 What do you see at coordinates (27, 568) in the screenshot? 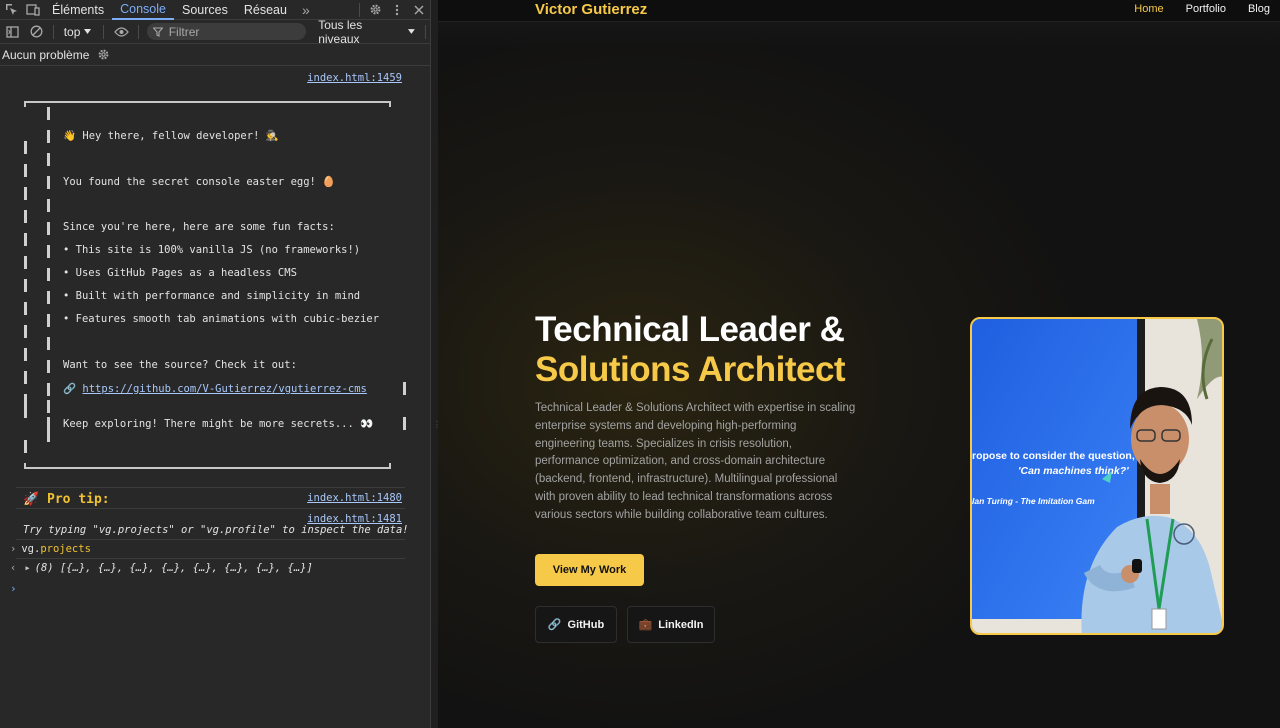
I see `expand-toggle-icon: ▸` at bounding box center [27, 568].